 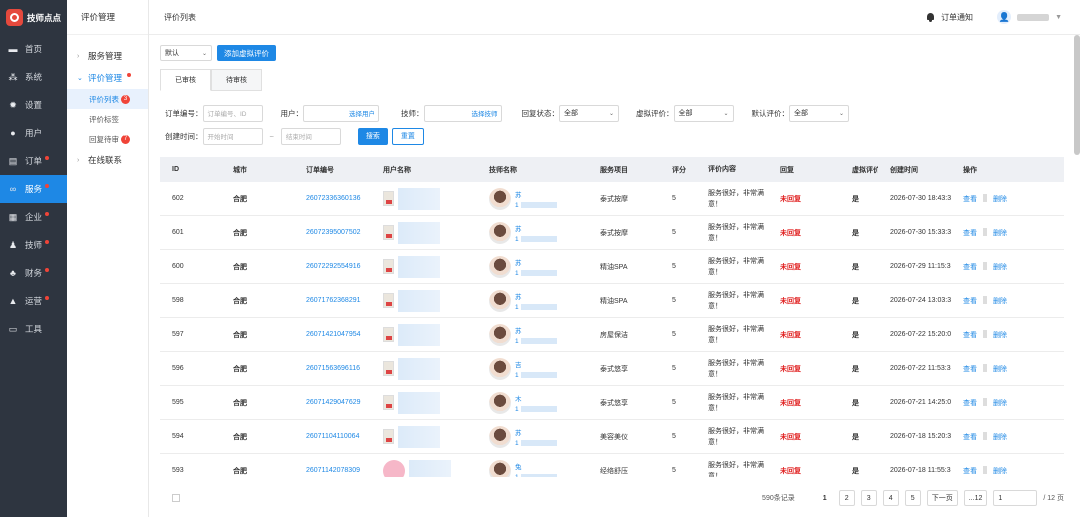 I want to click on subnav-group-review: ⌄ 评价管理, so click(x=107, y=78).